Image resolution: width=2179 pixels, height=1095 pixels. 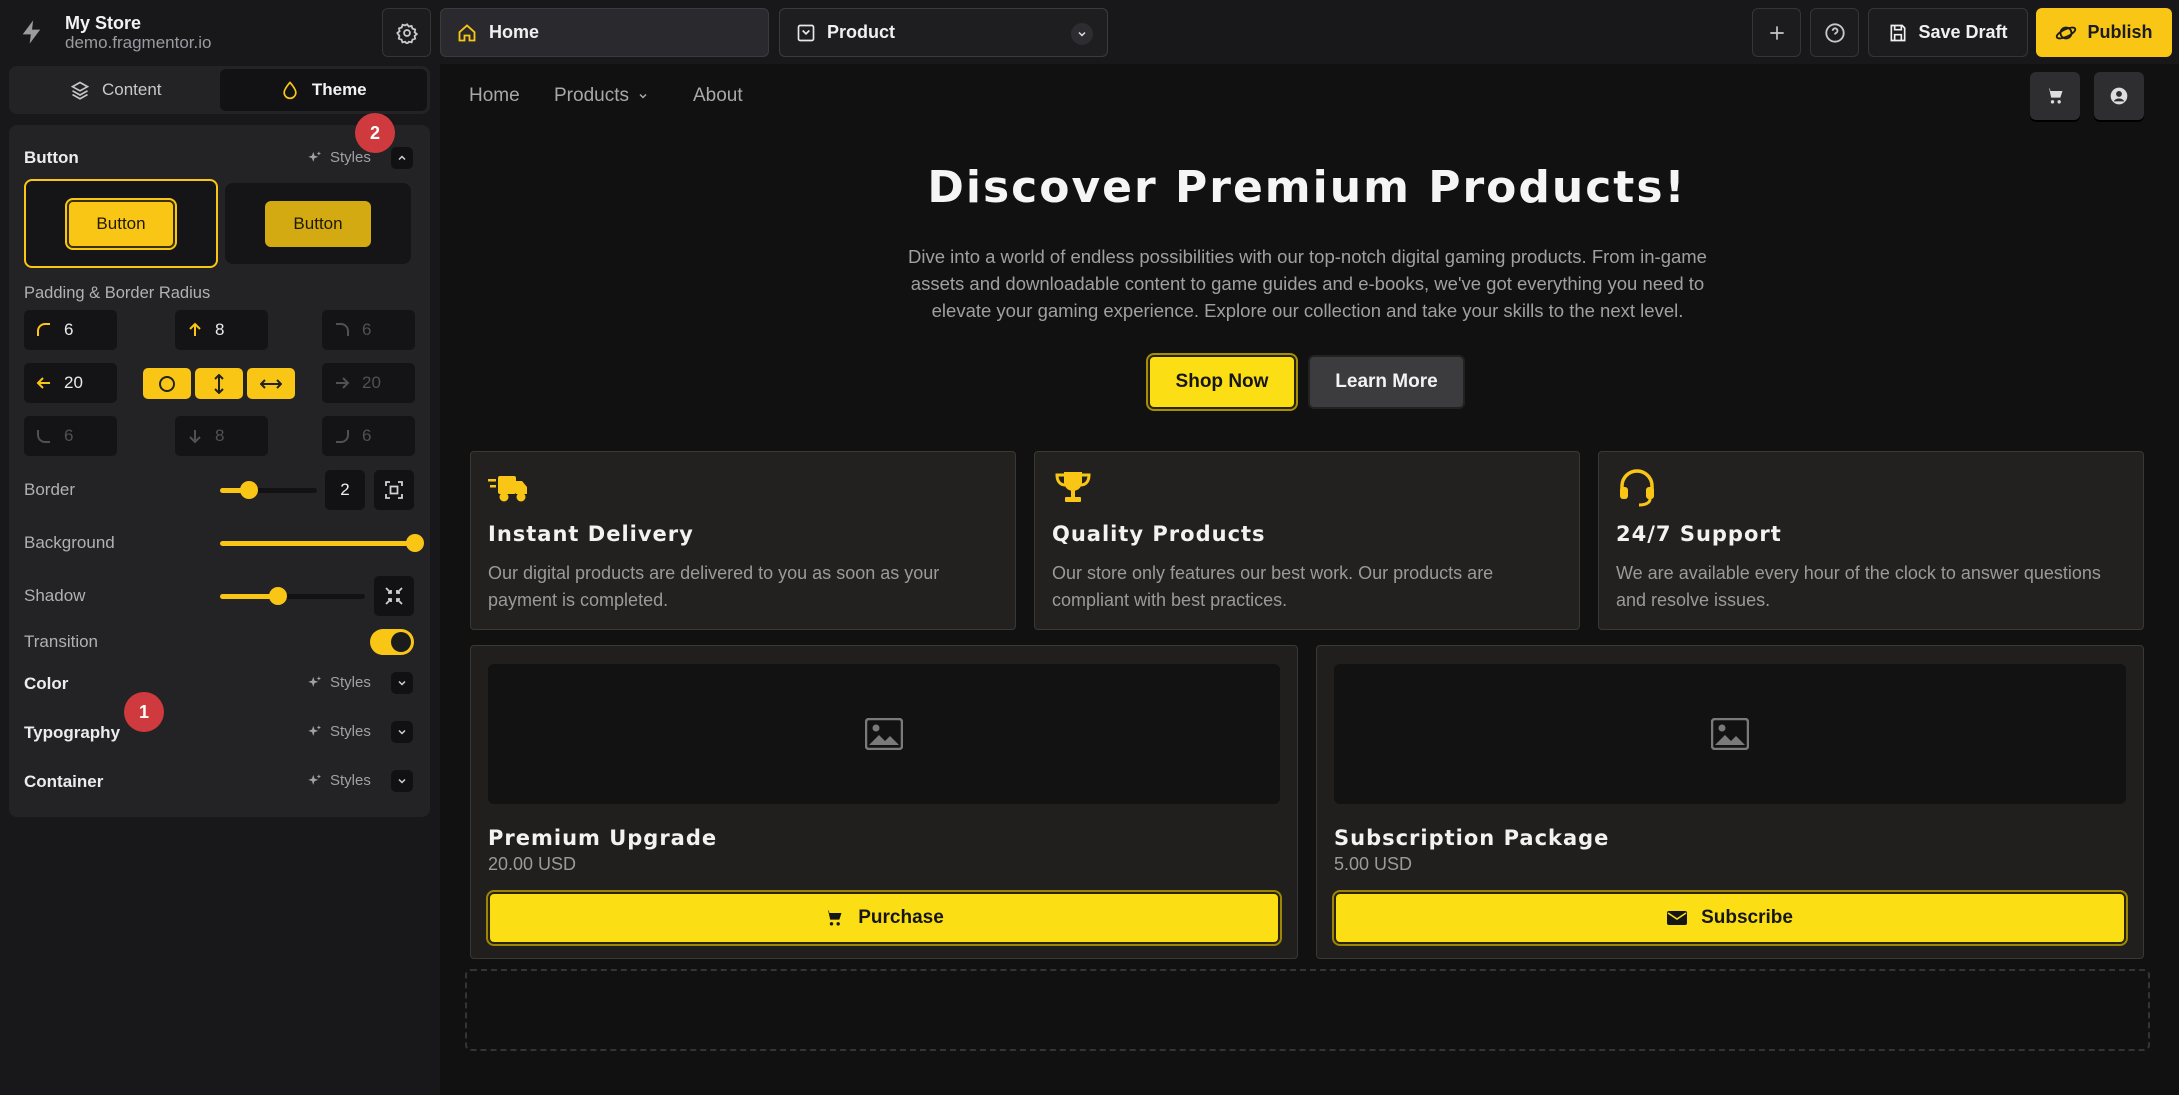 I want to click on purchase-button: Purchase, so click(x=884, y=918).